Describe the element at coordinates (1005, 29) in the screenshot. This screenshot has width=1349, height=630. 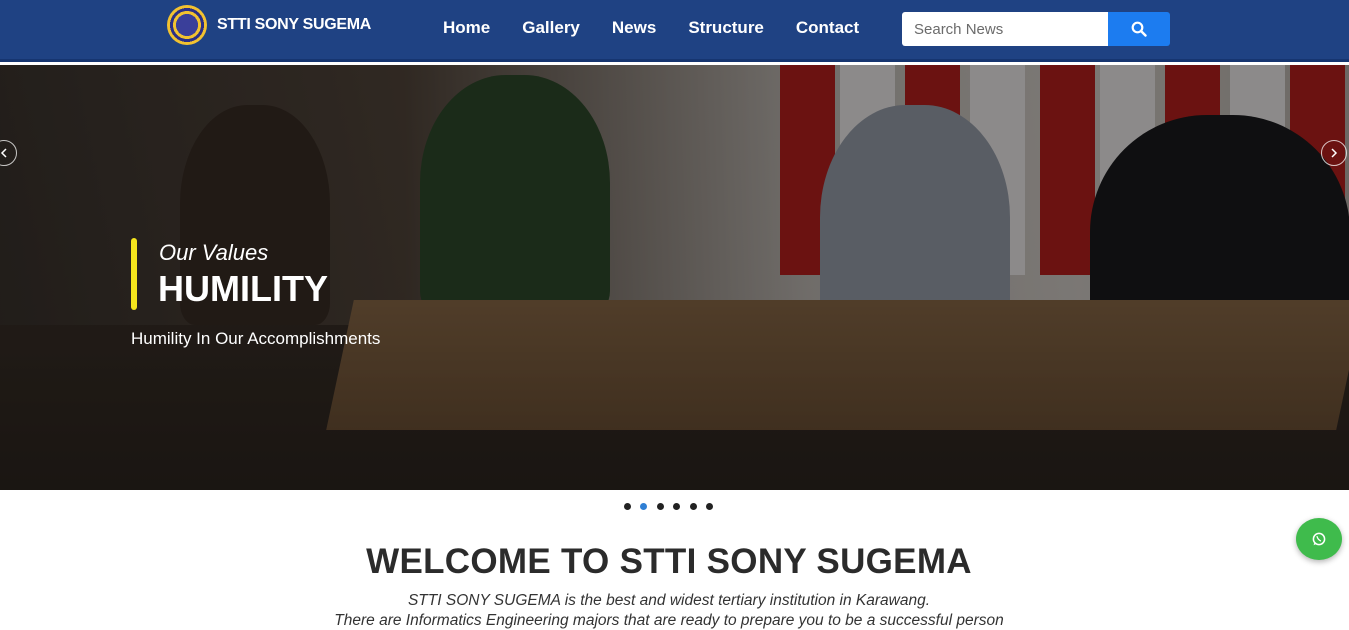
I see `search-input` at that location.